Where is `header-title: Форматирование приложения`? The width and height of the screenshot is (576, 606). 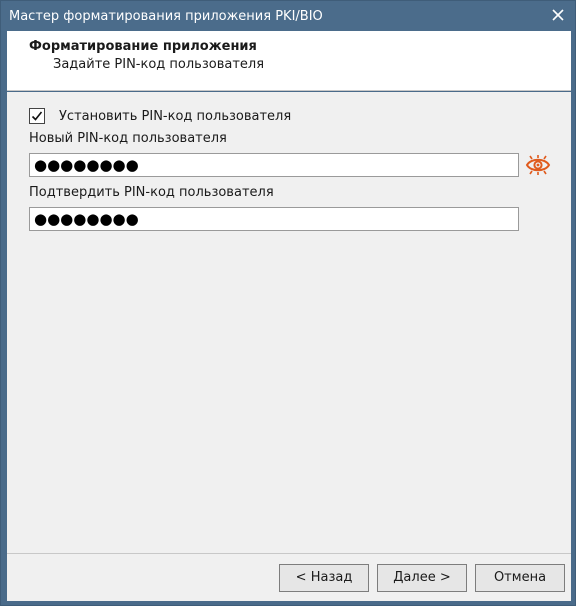 header-title: Форматирование приложения is located at coordinates (143, 46).